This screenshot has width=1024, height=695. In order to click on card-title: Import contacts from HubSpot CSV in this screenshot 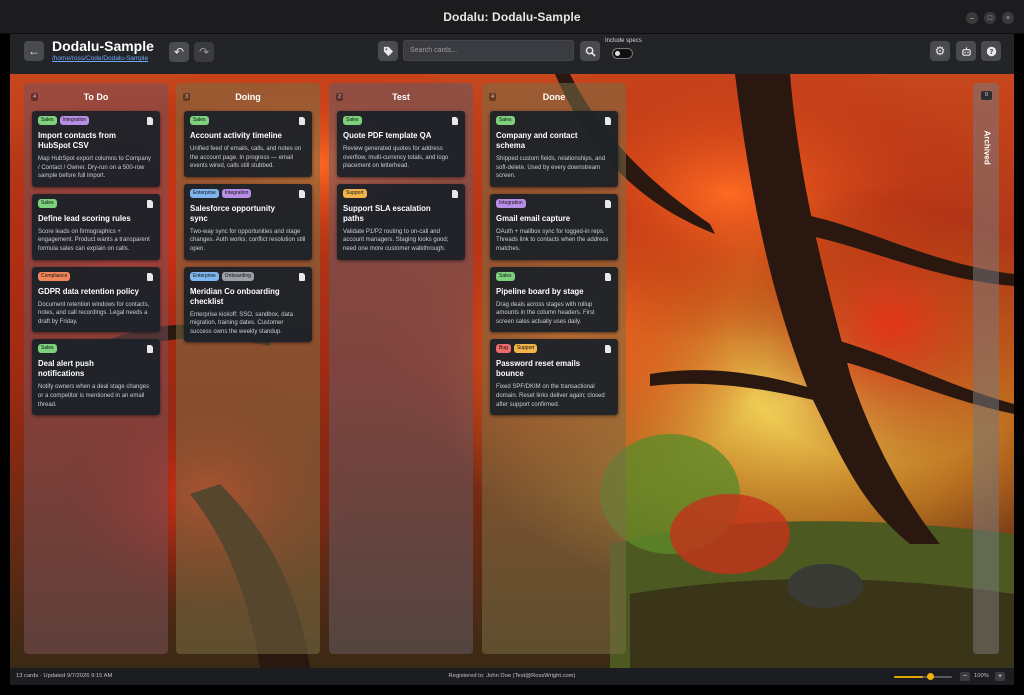, I will do `click(77, 140)`.